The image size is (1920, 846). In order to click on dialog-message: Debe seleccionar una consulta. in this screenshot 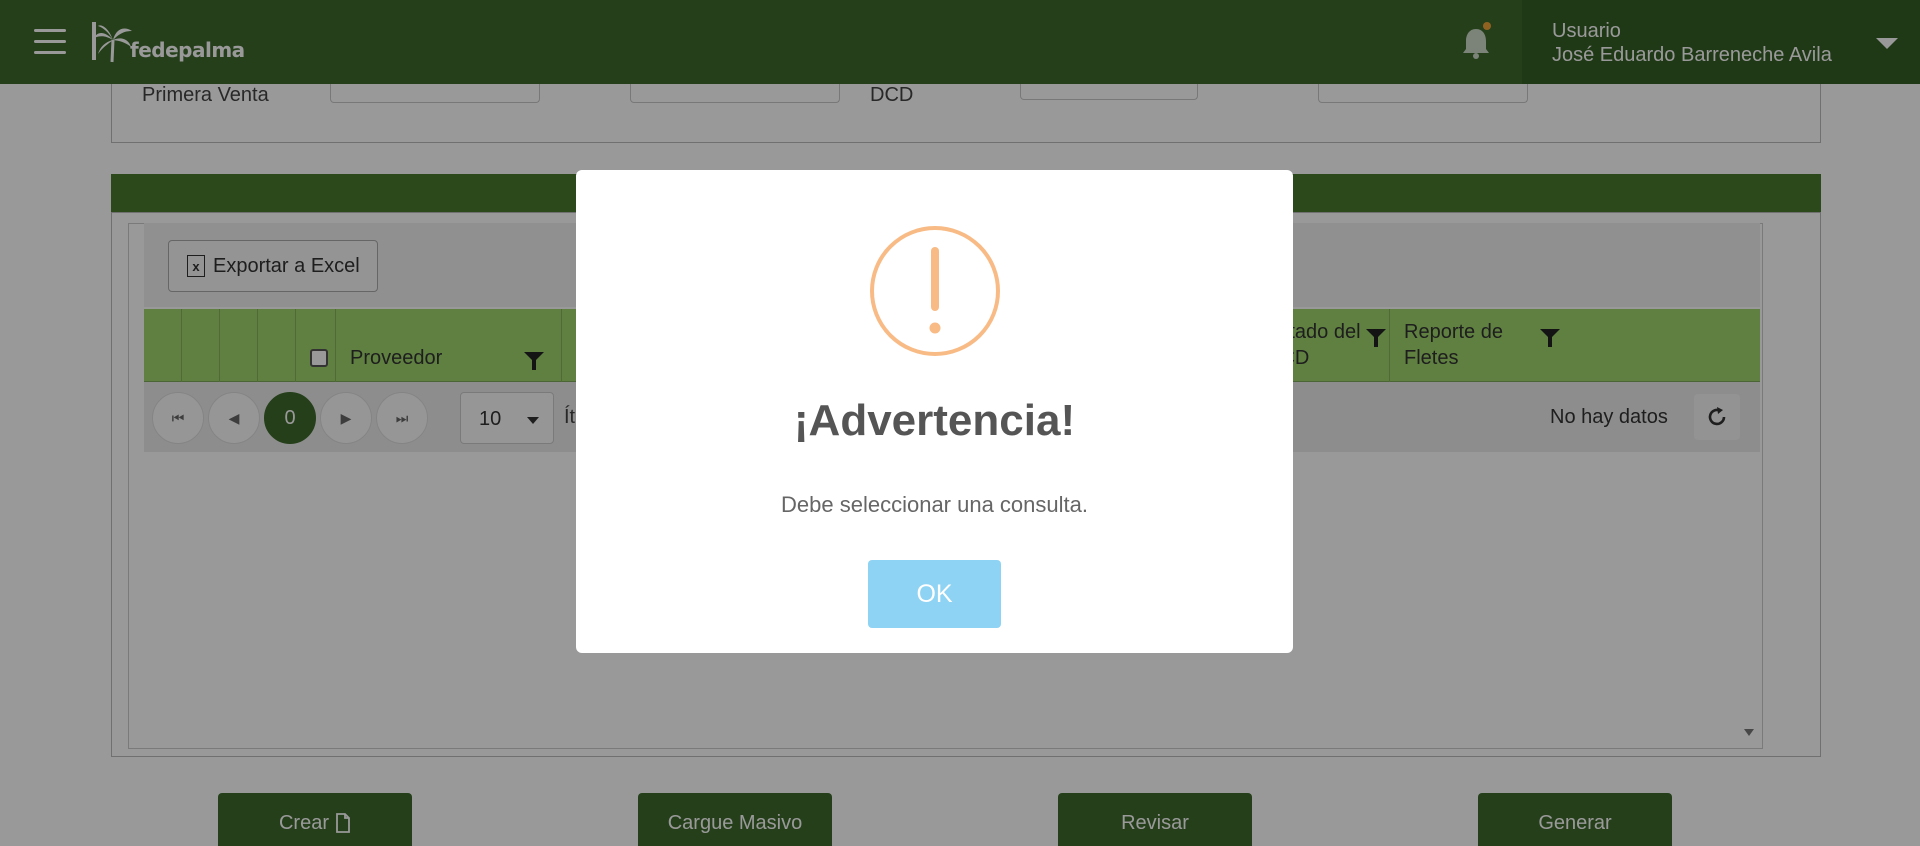, I will do `click(934, 504)`.